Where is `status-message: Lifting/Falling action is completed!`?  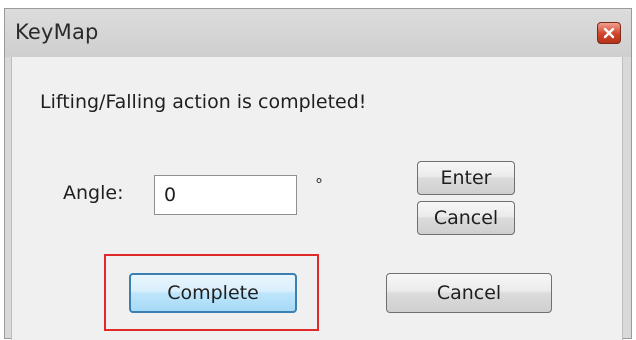
status-message: Lifting/Falling action is completed! is located at coordinates (203, 102).